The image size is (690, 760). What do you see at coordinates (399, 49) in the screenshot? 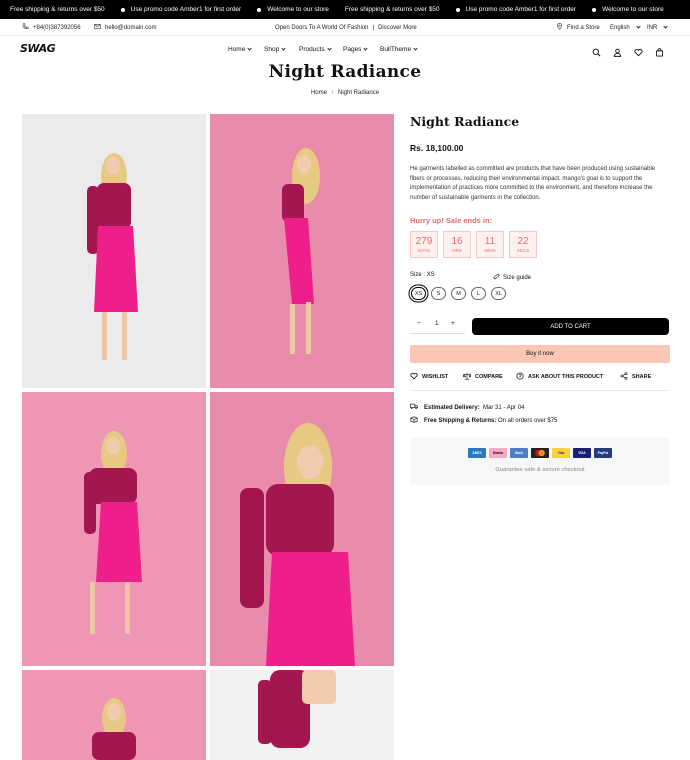
I see `nav-bulltheme: BullTheme` at bounding box center [399, 49].